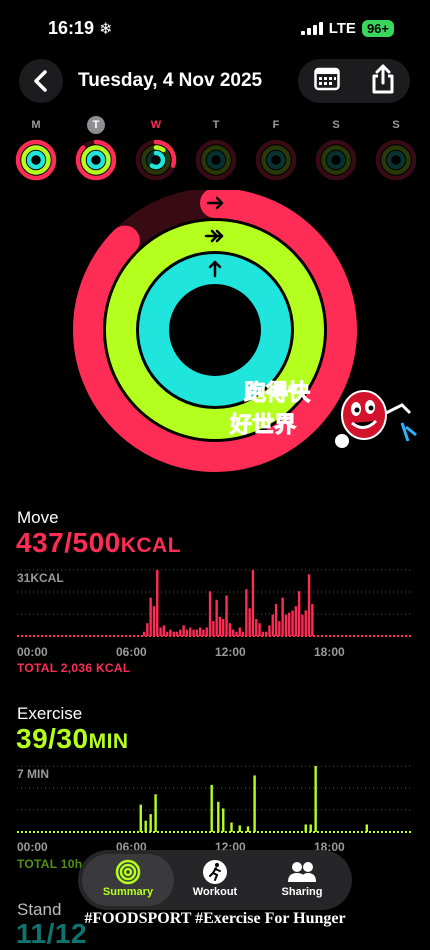  Describe the element at coordinates (215, 603) in the screenshot. I see `move-chart` at that location.